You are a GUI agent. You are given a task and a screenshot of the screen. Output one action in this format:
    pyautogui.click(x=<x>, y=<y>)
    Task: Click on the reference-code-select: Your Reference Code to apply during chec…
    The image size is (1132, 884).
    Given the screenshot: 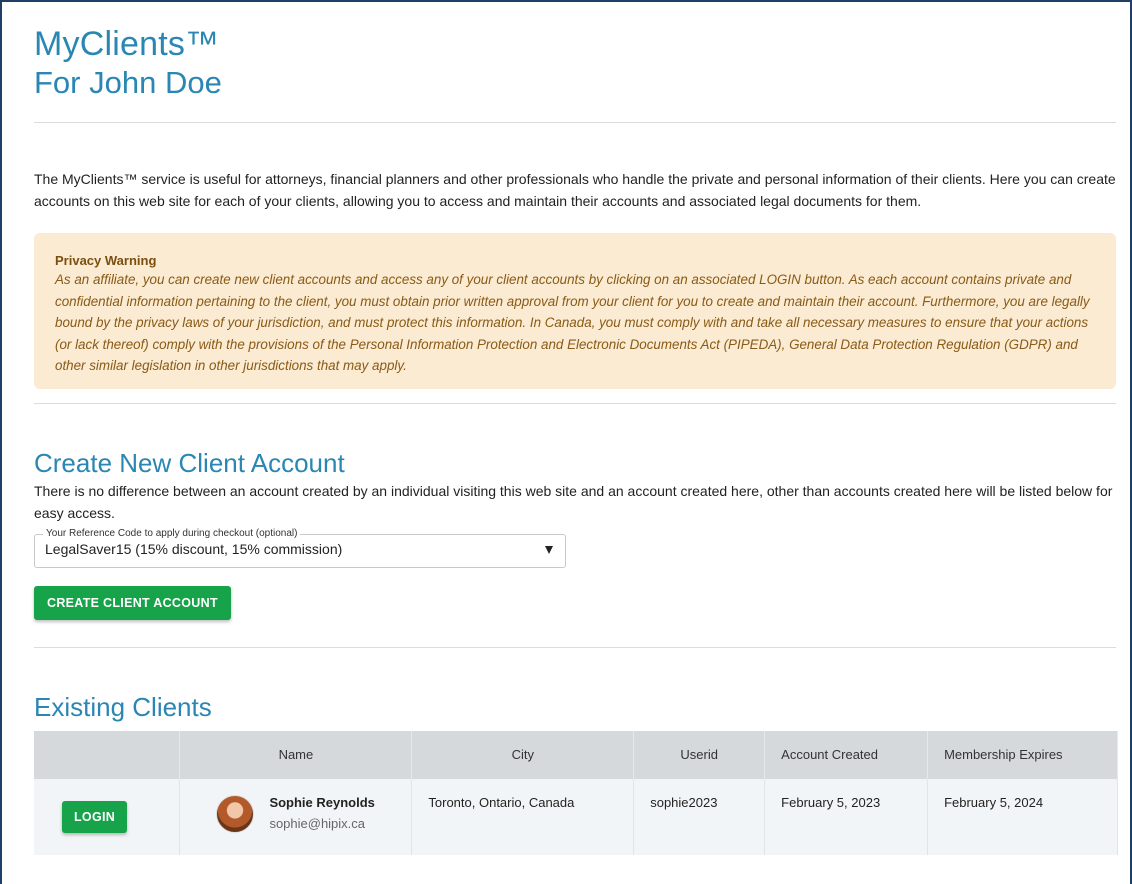 What is the action you would take?
    pyautogui.click(x=300, y=547)
    